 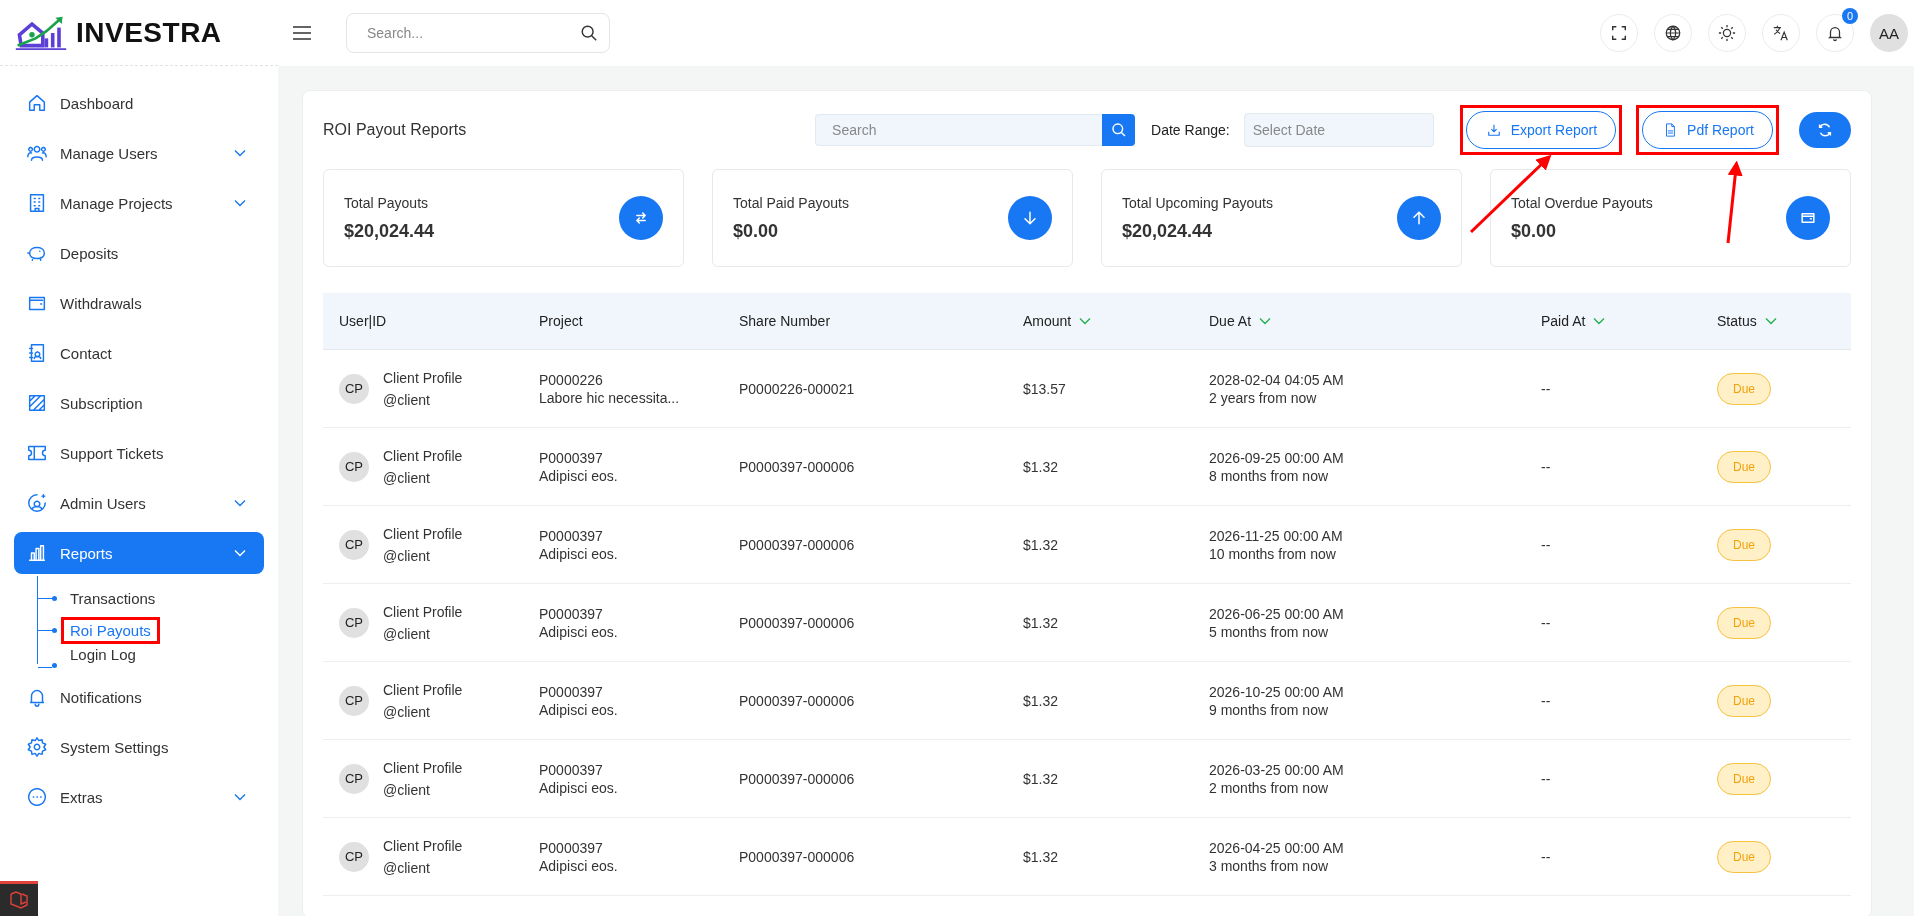 I want to click on column-header: Amount, so click(x=1116, y=321).